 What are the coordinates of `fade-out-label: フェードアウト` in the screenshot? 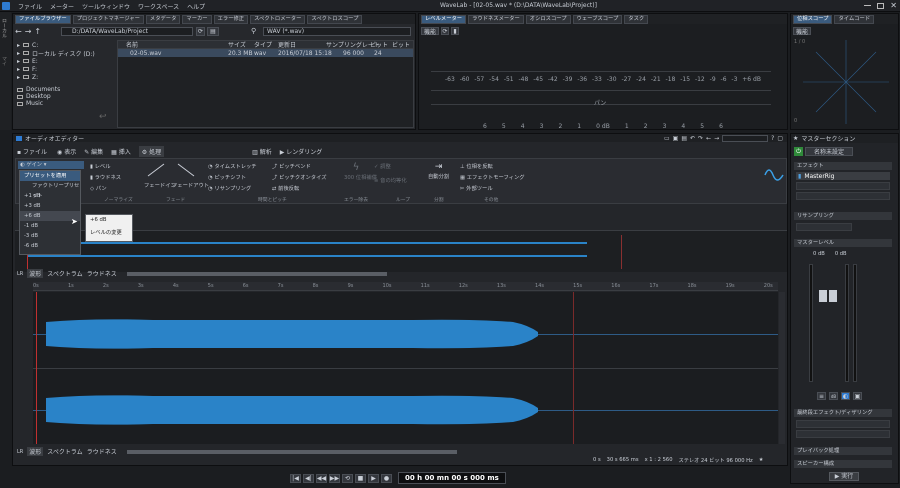 It's located at (190, 185).